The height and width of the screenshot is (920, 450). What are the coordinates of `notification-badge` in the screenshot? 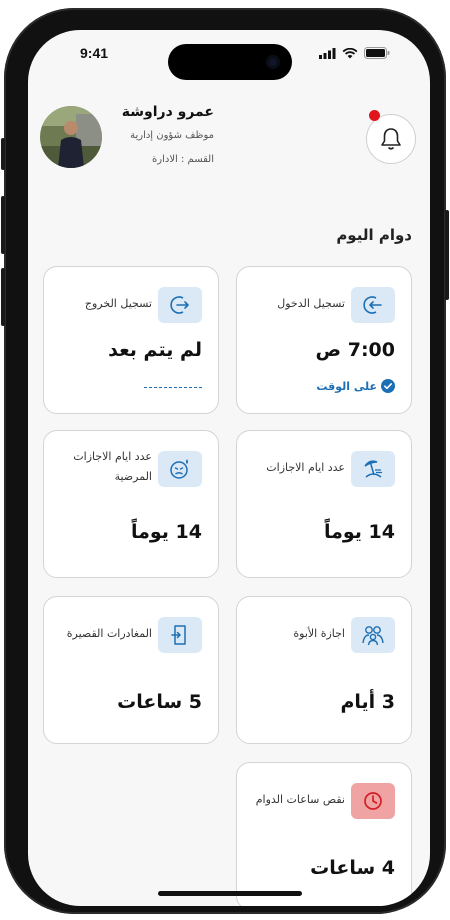 It's located at (374, 115).